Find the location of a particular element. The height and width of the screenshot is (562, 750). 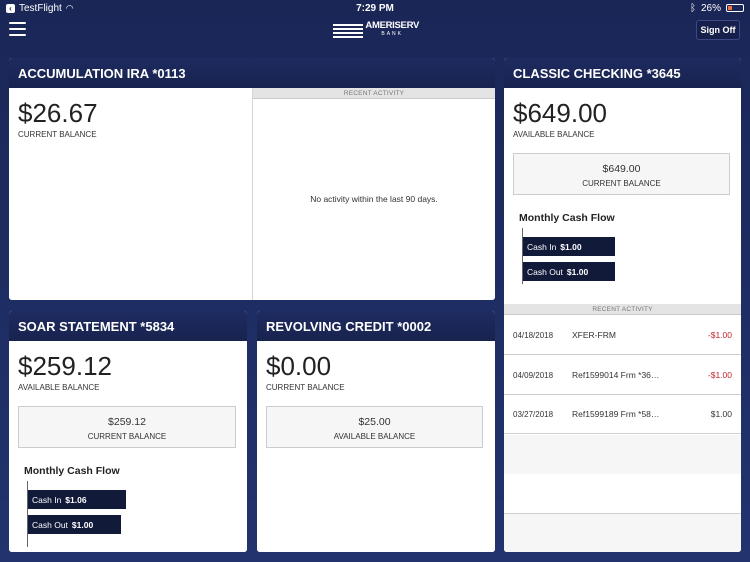

balance-amount: $0.00 is located at coordinates (299, 366).